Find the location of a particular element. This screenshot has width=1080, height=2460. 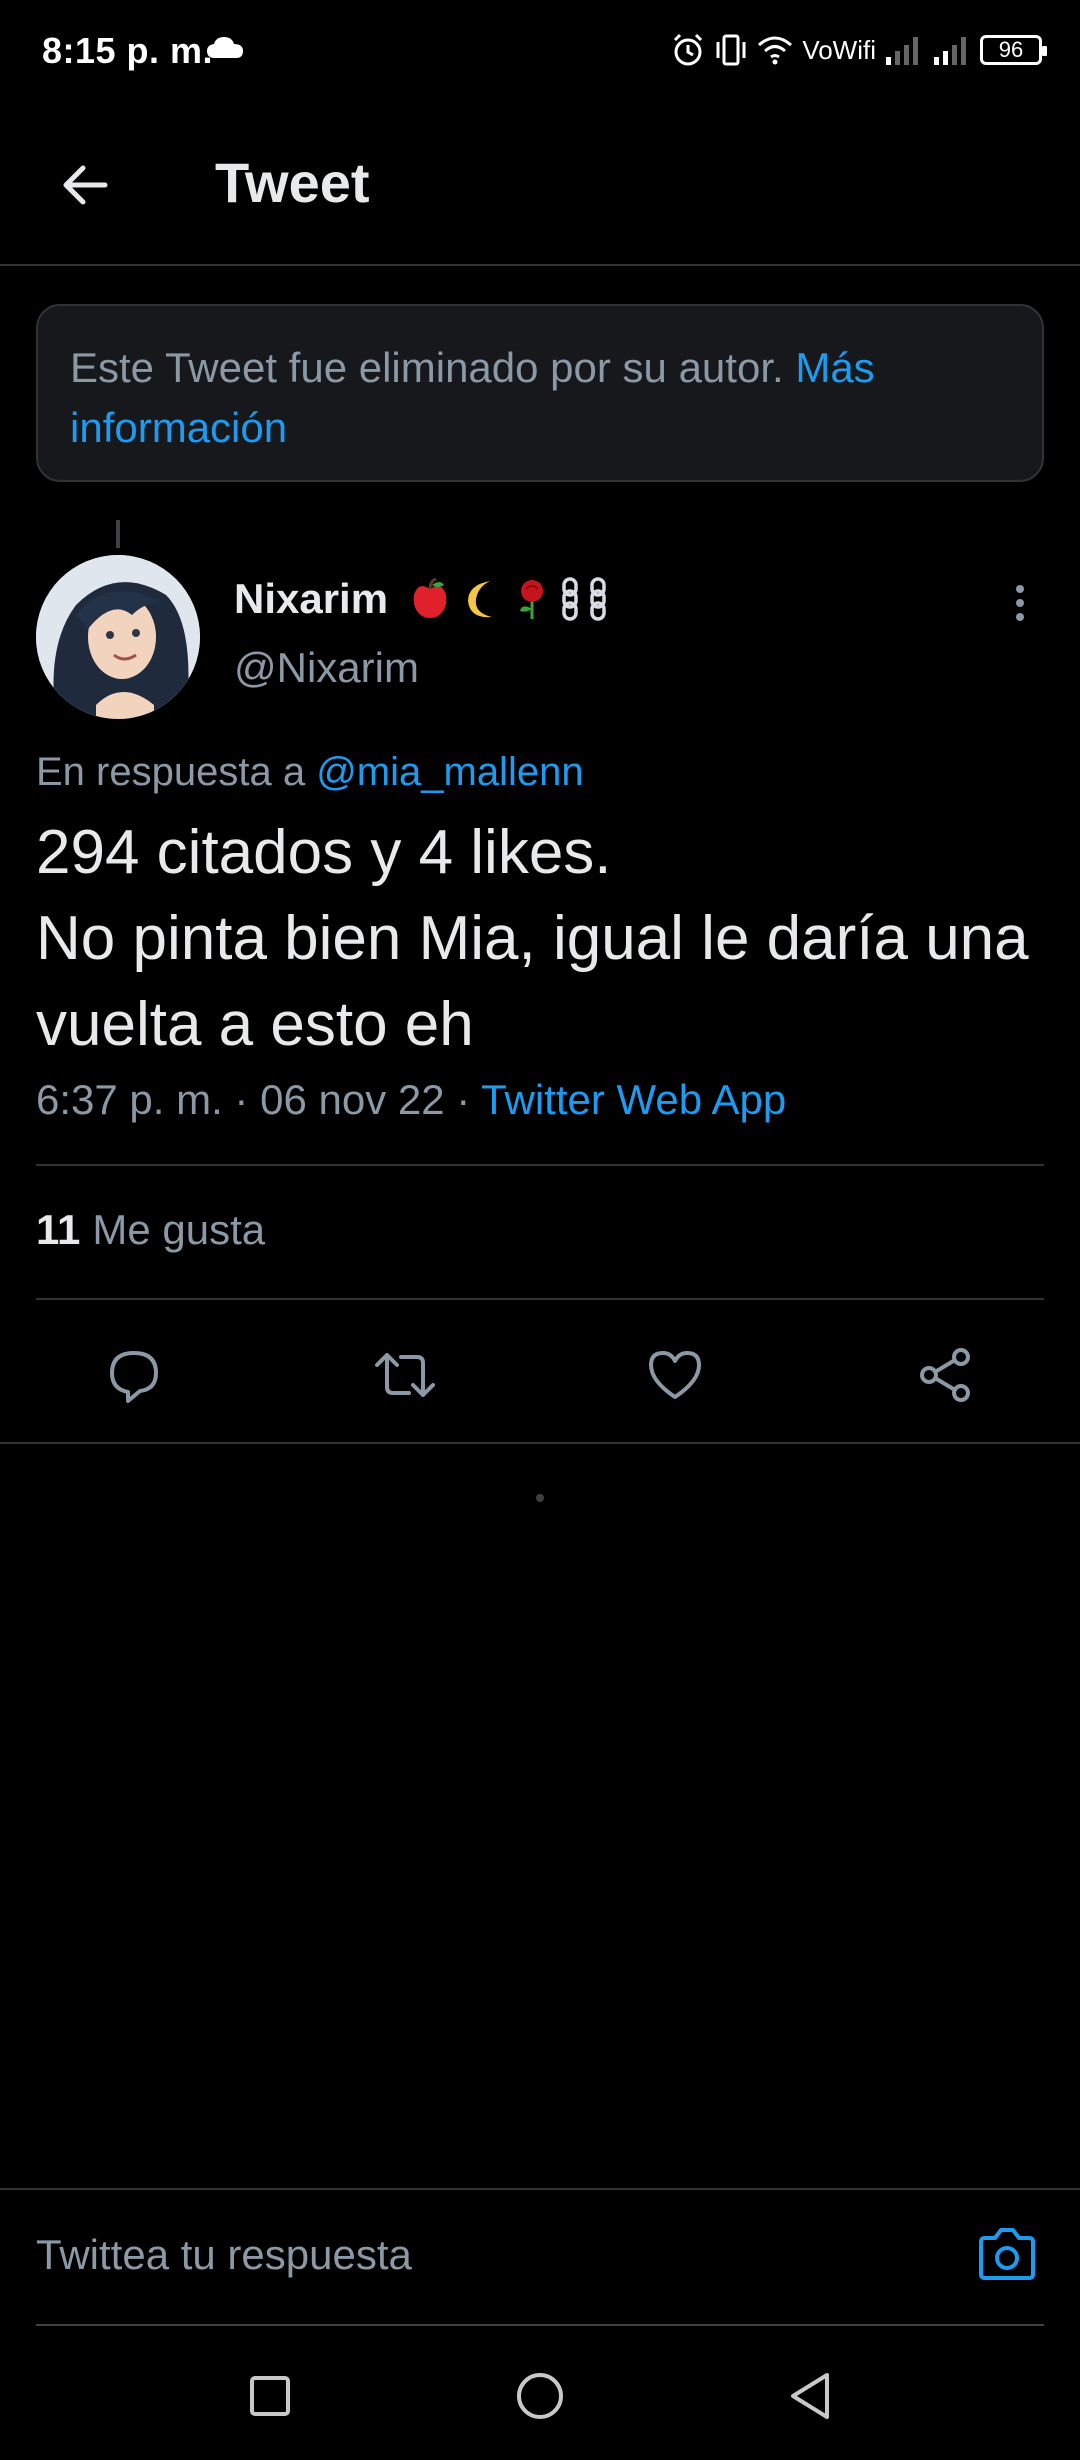

tweet-actions is located at coordinates (540, 1372).